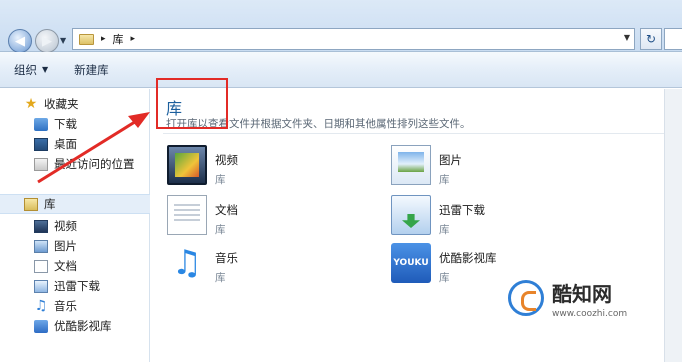 This screenshot has width=682, height=362. Describe the element at coordinates (63, 40) in the screenshot. I see `recent-pages-dropdown-icon: ▼` at that location.